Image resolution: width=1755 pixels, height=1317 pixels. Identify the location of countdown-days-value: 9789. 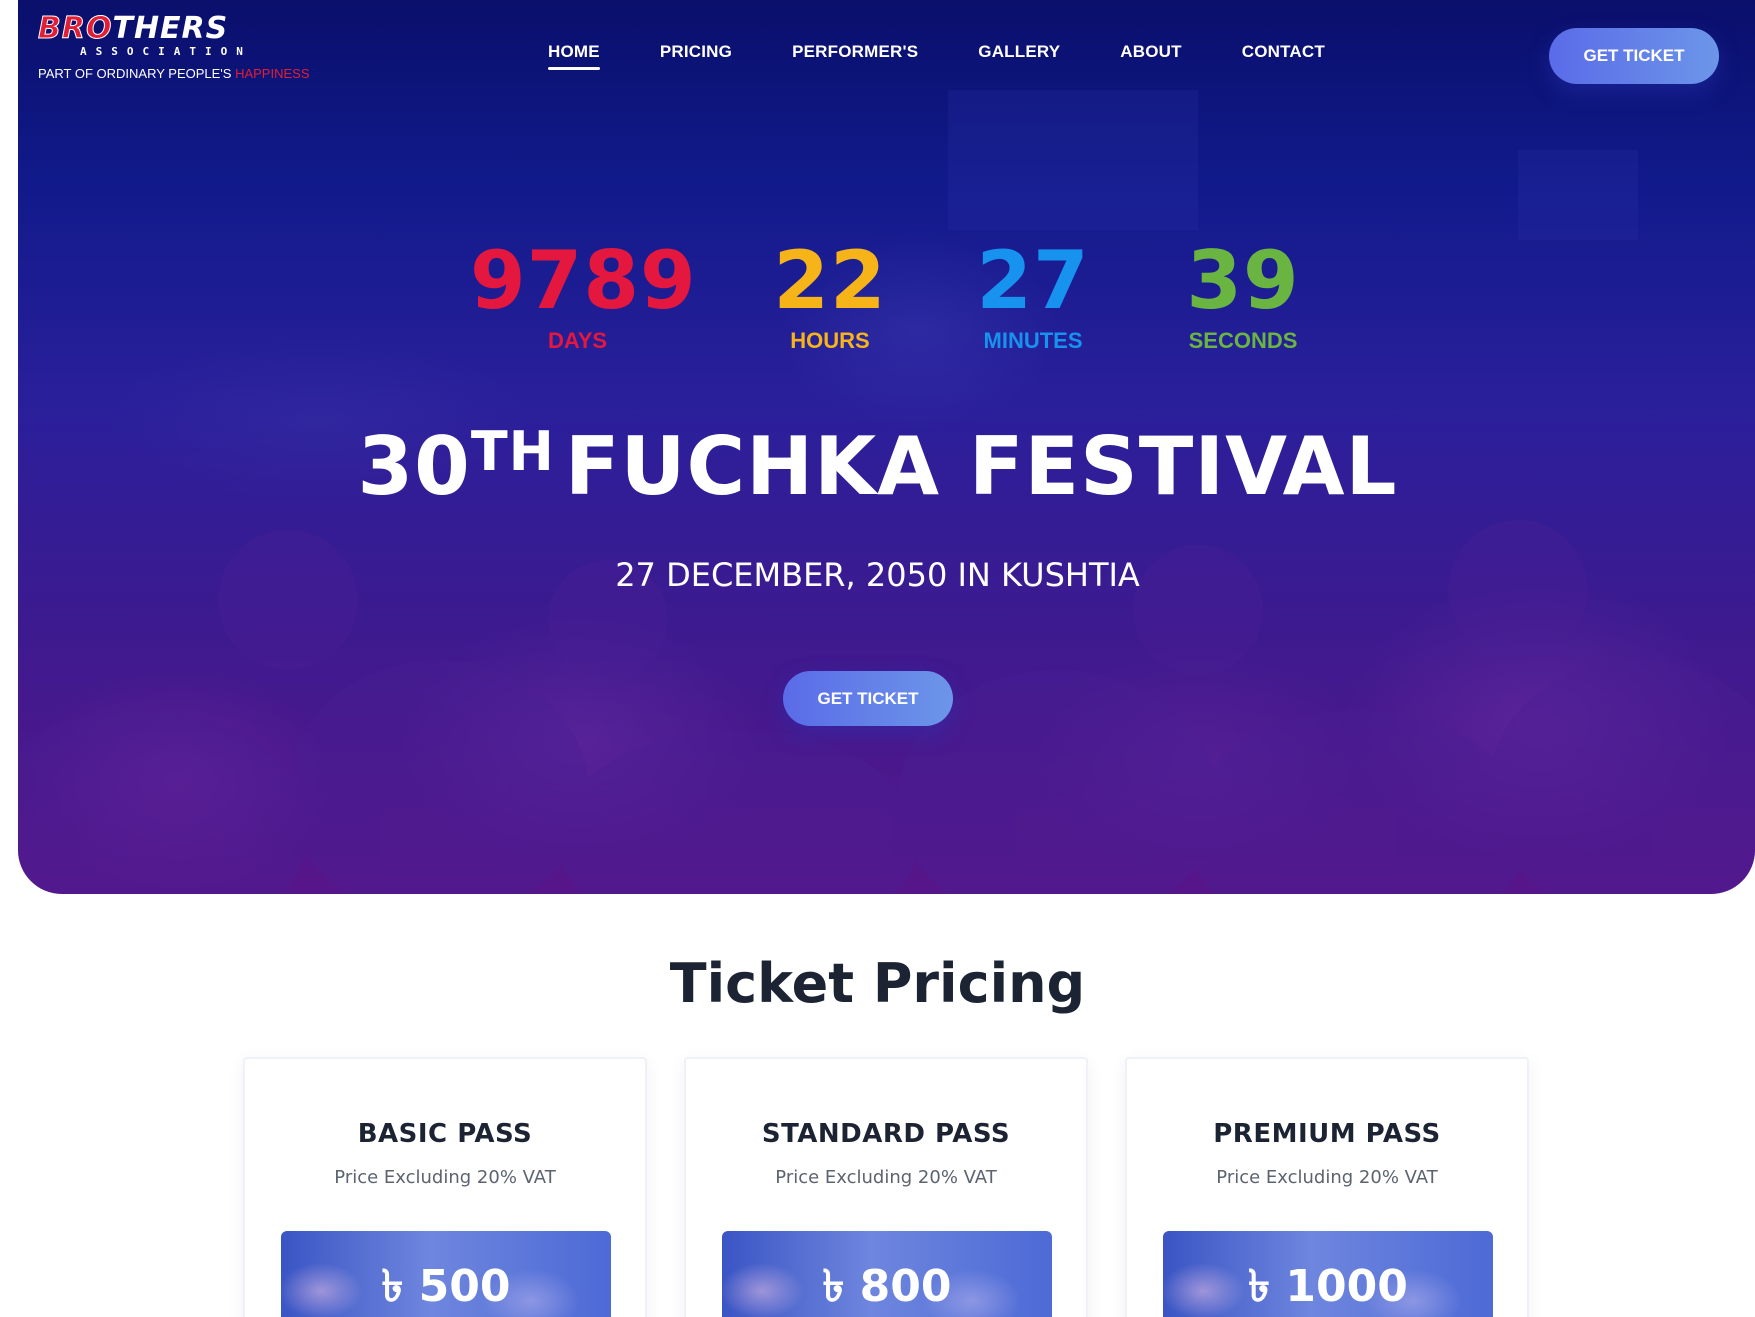
(583, 280).